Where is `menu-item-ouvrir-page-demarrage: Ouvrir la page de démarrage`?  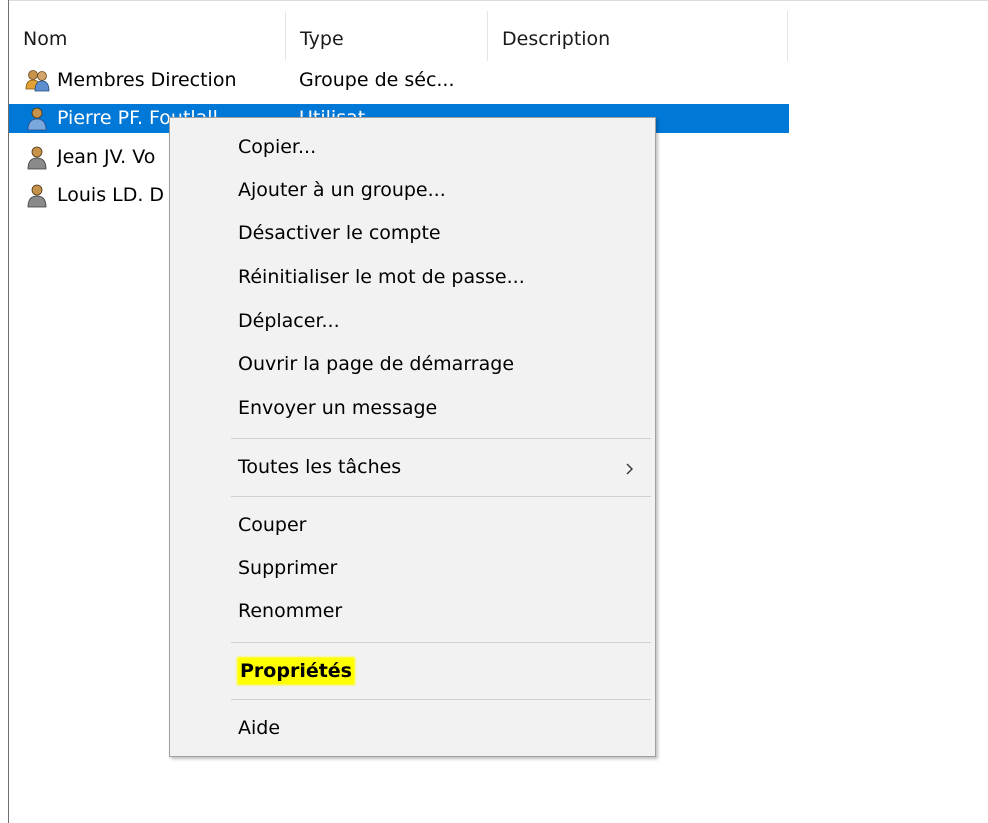 menu-item-ouvrir-page-demarrage: Ouvrir la page de démarrage is located at coordinates (376, 364).